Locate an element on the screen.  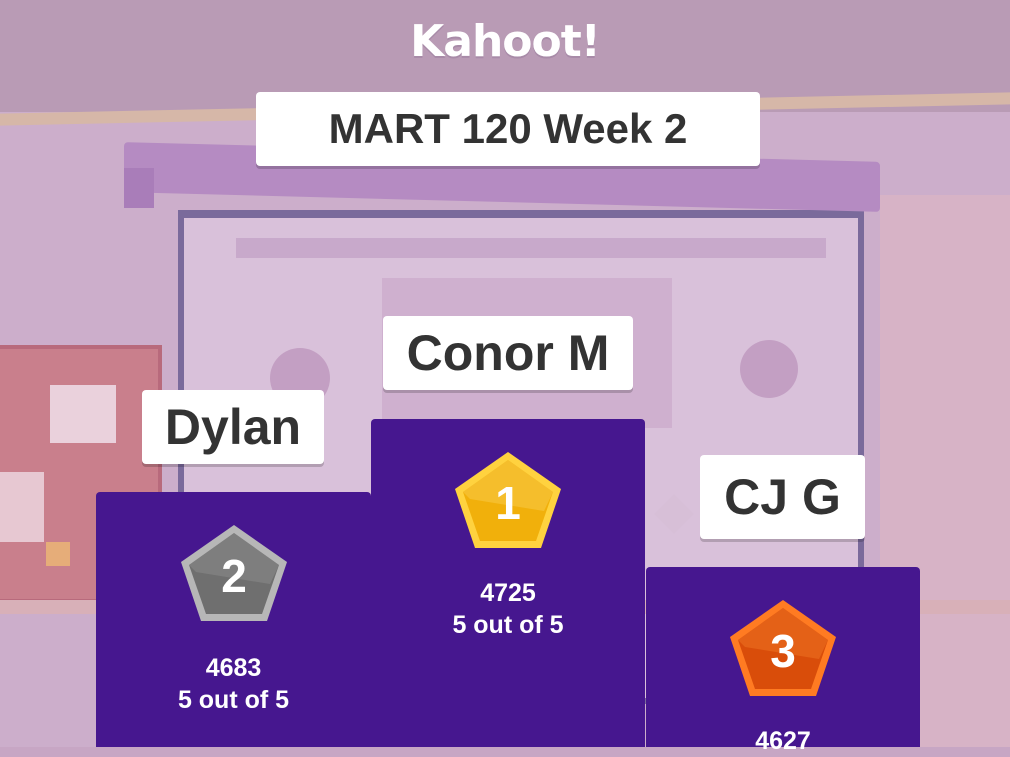
bronze-pentagon-icon: 3 is located at coordinates (783, 648).